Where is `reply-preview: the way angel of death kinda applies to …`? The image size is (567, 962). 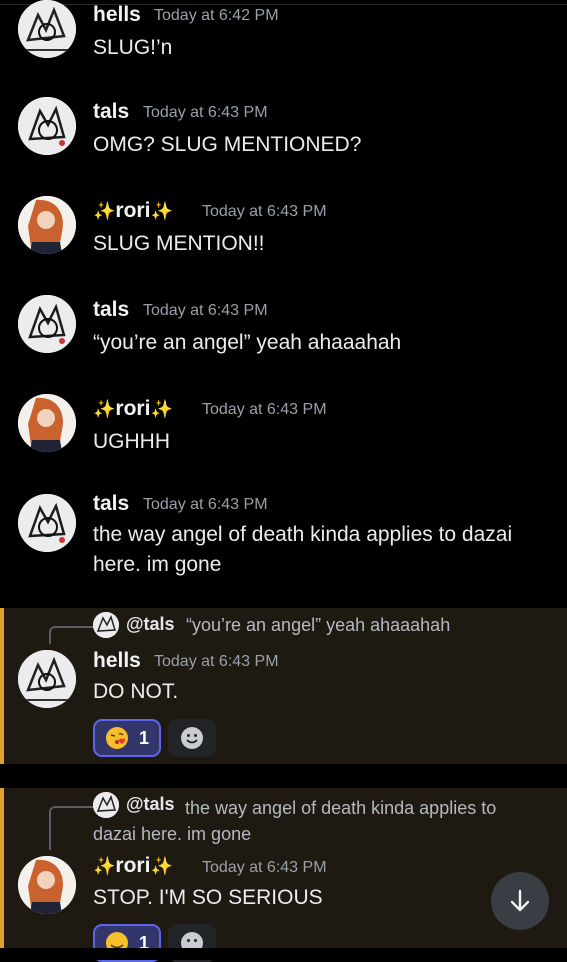
reply-preview: the way angel of death kinda applies to … is located at coordinates (315, 821).